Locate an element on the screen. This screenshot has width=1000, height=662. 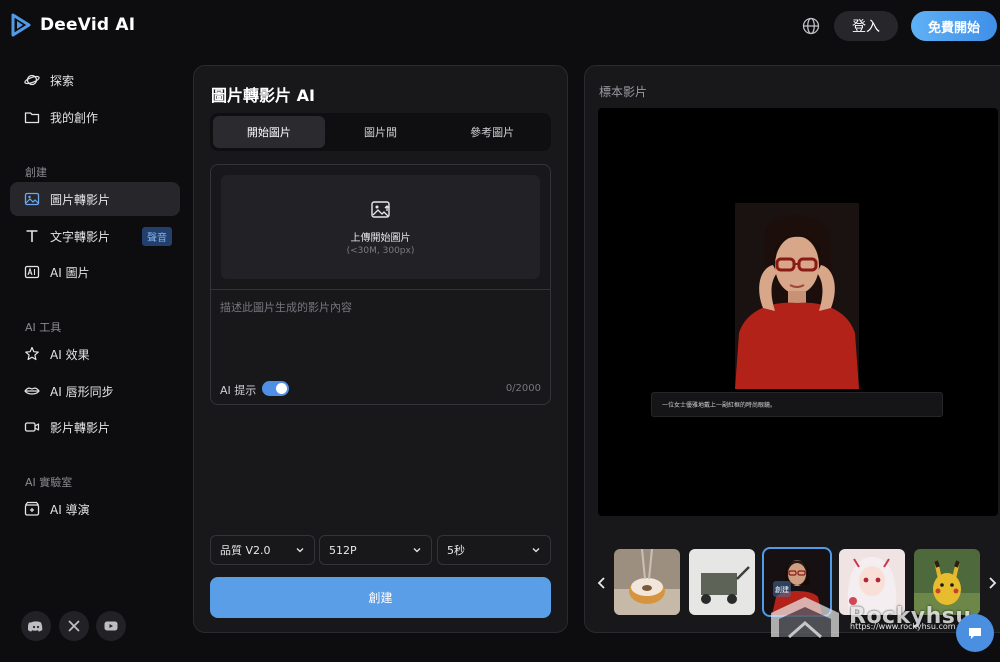
sidebar-item-label: 我的創作 is located at coordinates (74, 117).